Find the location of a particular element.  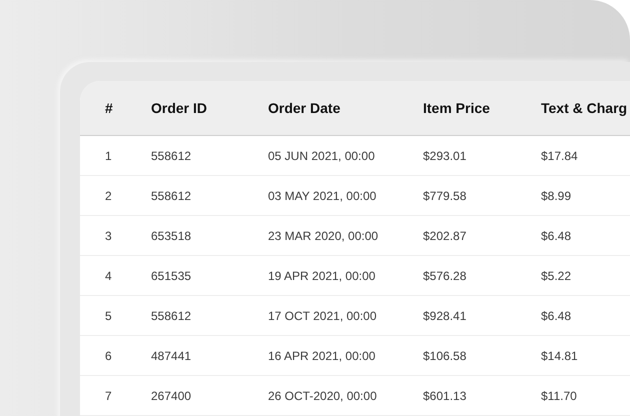

table-cell-text: 4 is located at coordinates (109, 275).